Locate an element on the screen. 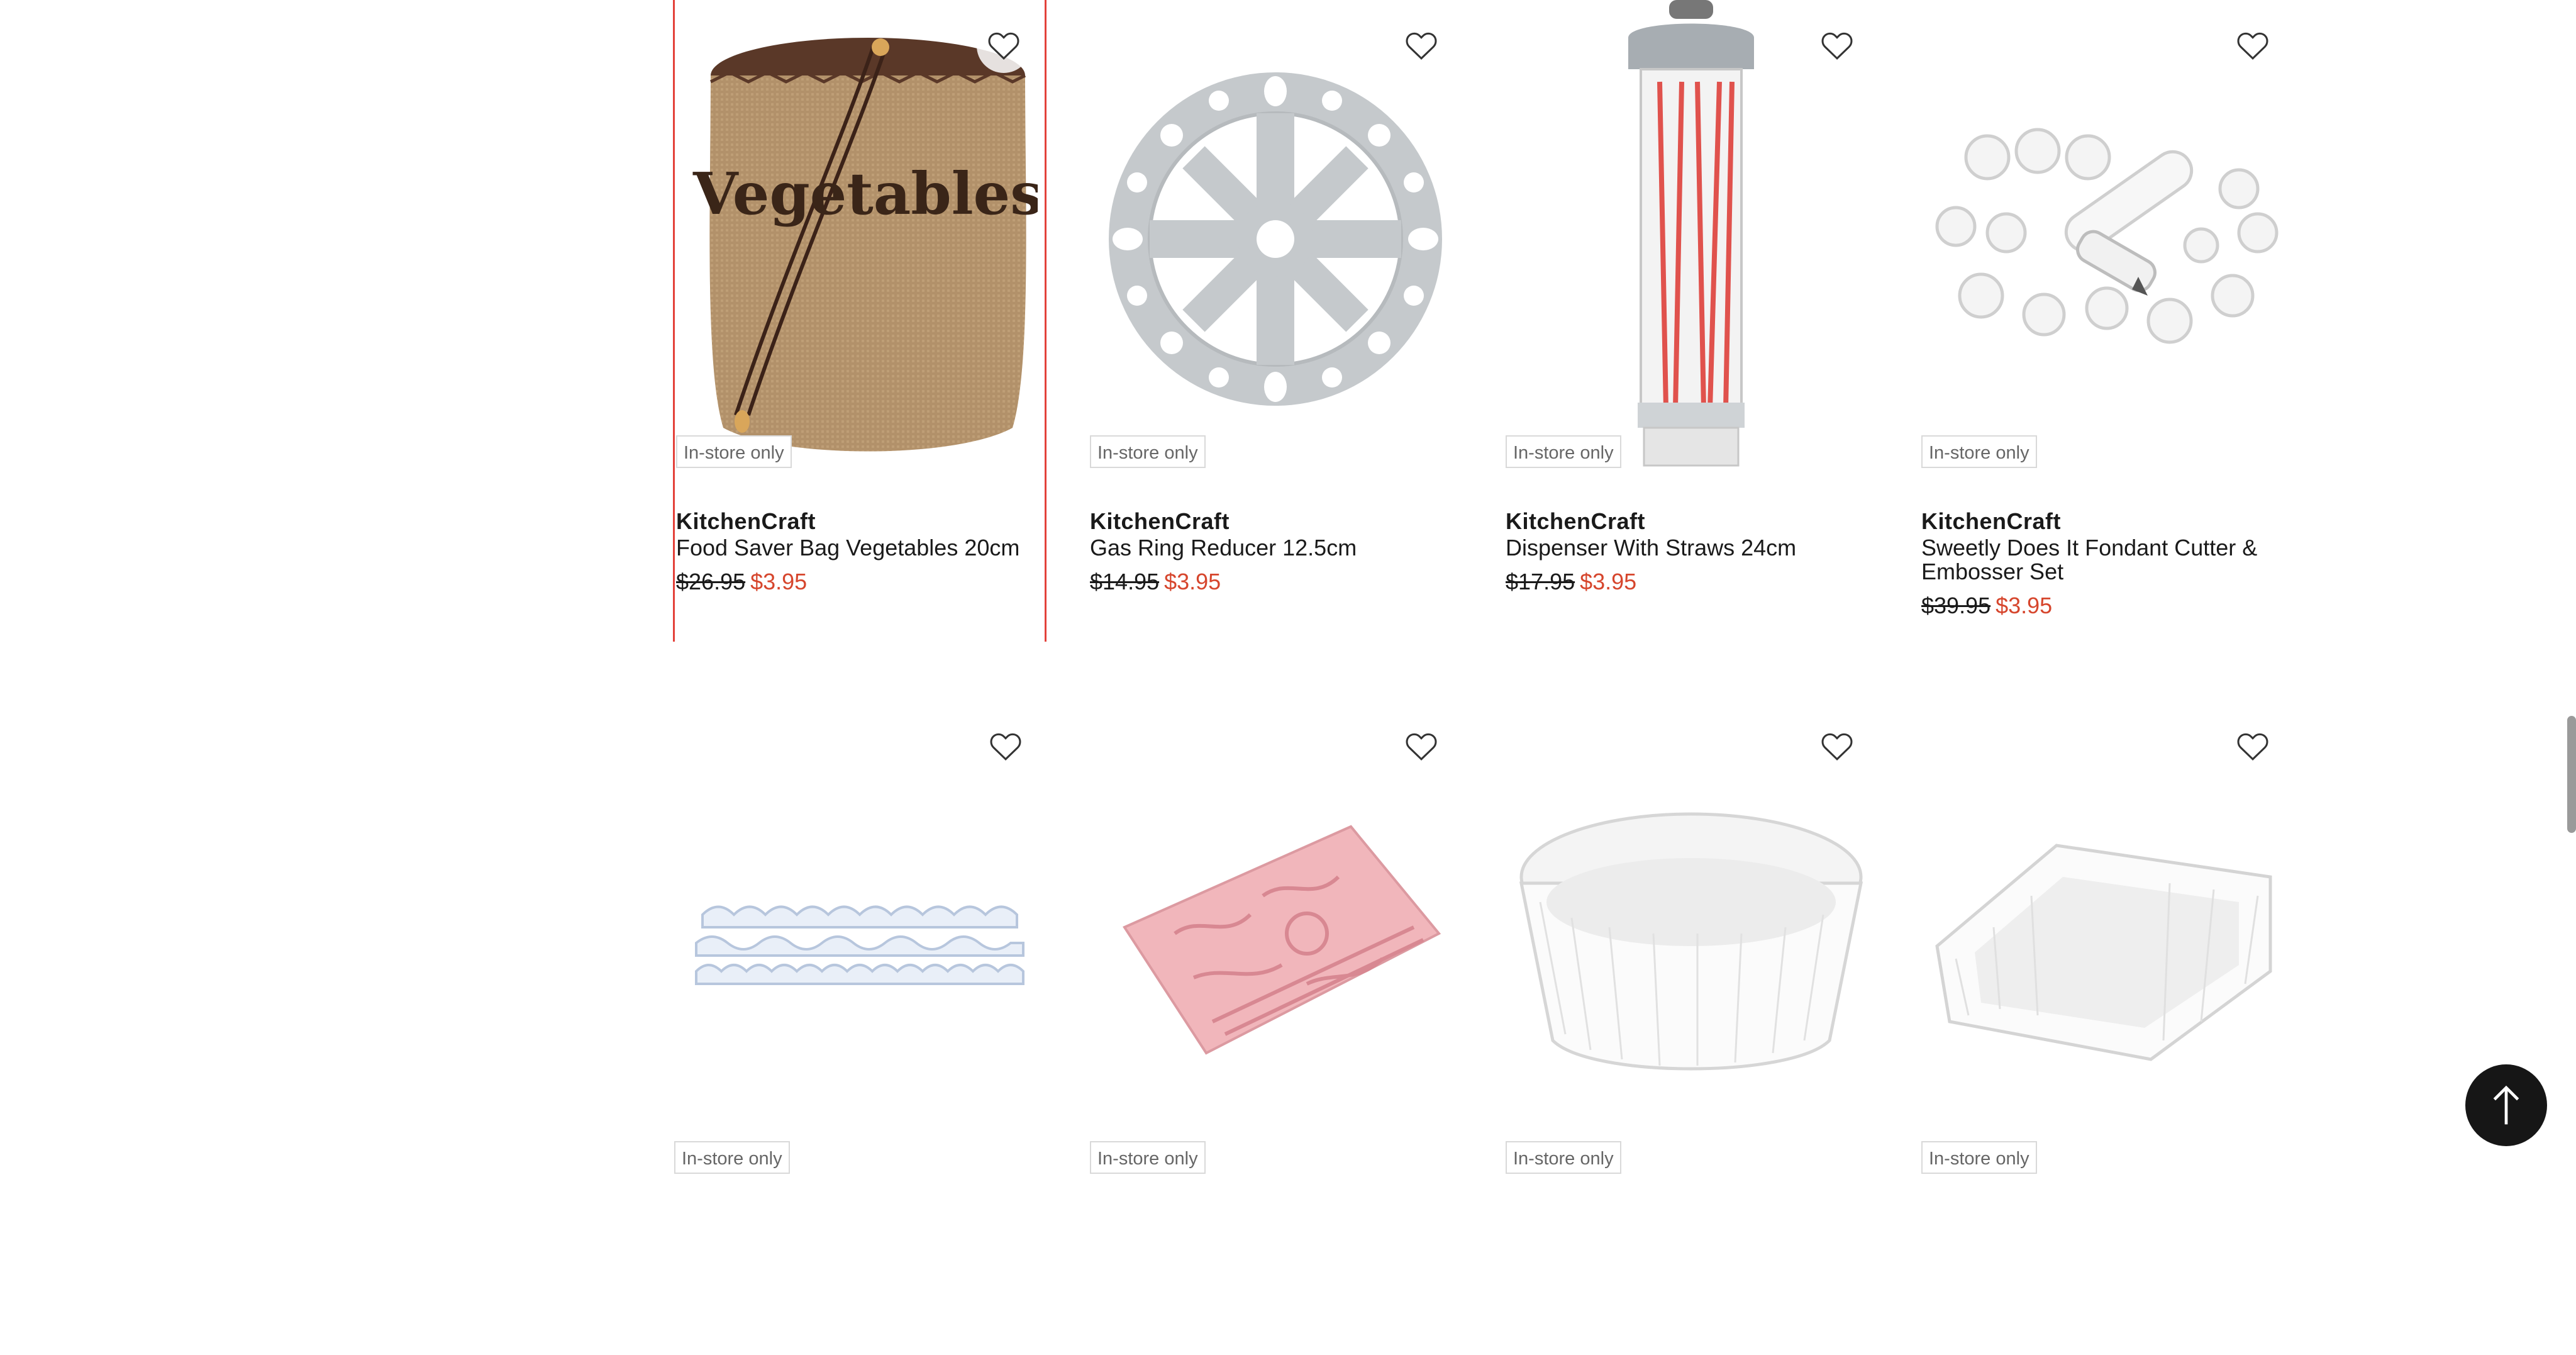 The height and width of the screenshot is (1355, 2576). border-cutters-image is located at coordinates (859, 945).